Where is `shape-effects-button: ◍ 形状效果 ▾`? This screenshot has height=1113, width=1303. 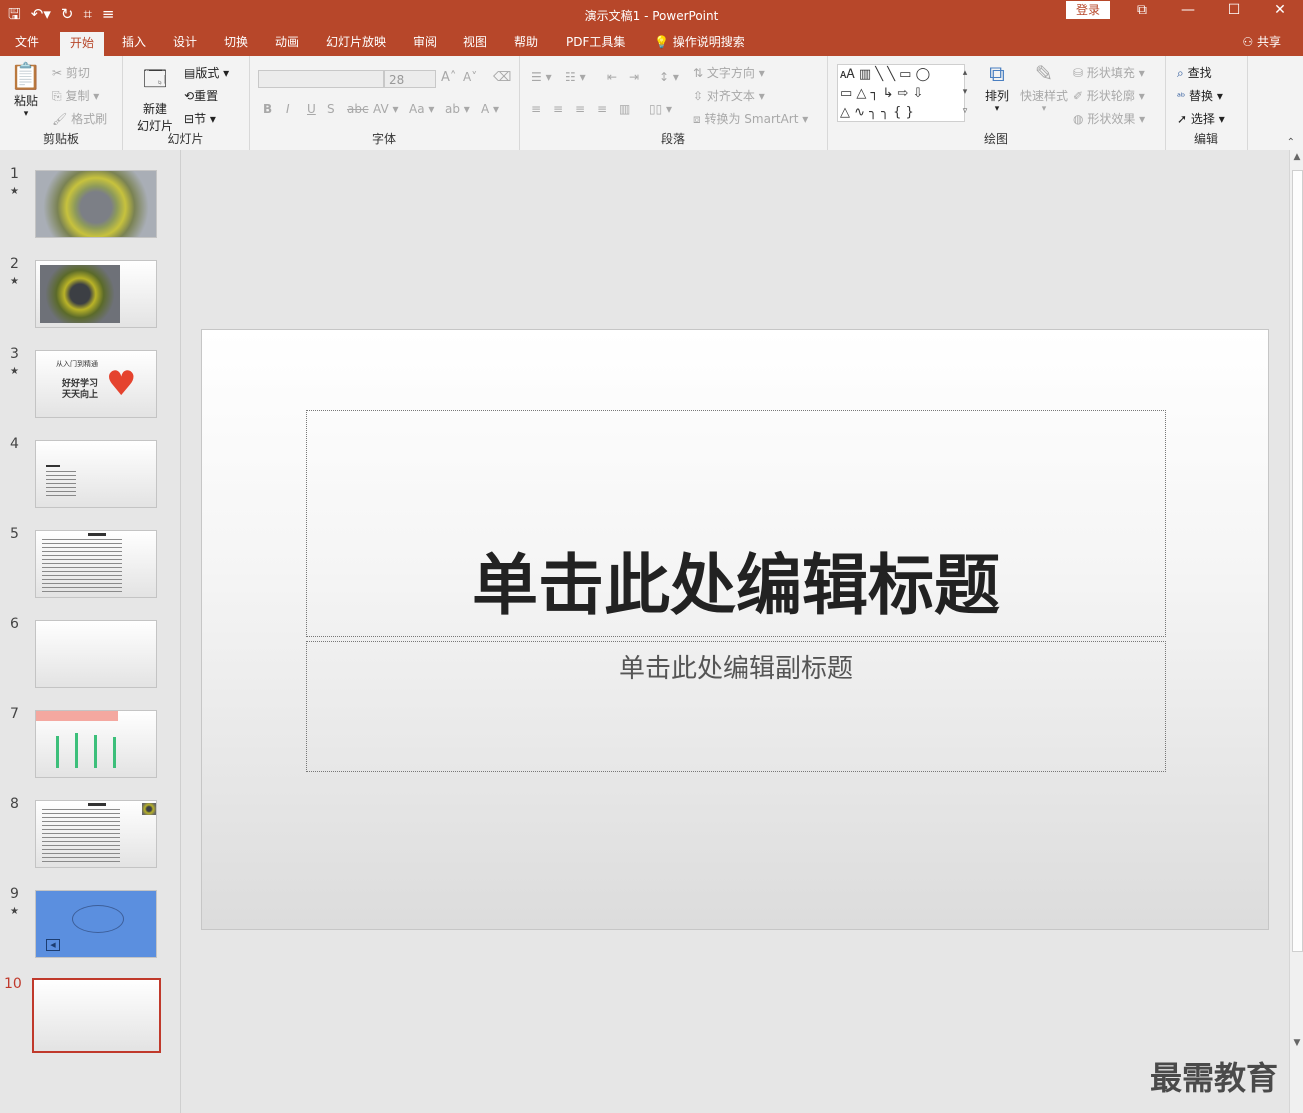
shape-effects-button: ◍ 形状效果 ▾ is located at coordinates (1109, 118).